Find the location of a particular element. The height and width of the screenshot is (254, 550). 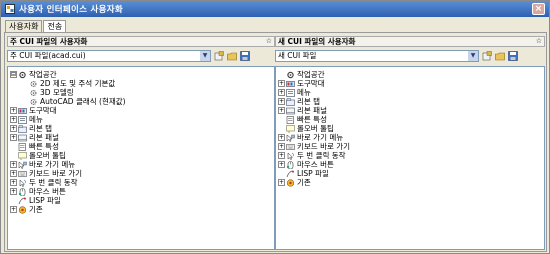

app-icon is located at coordinates (10, 9).